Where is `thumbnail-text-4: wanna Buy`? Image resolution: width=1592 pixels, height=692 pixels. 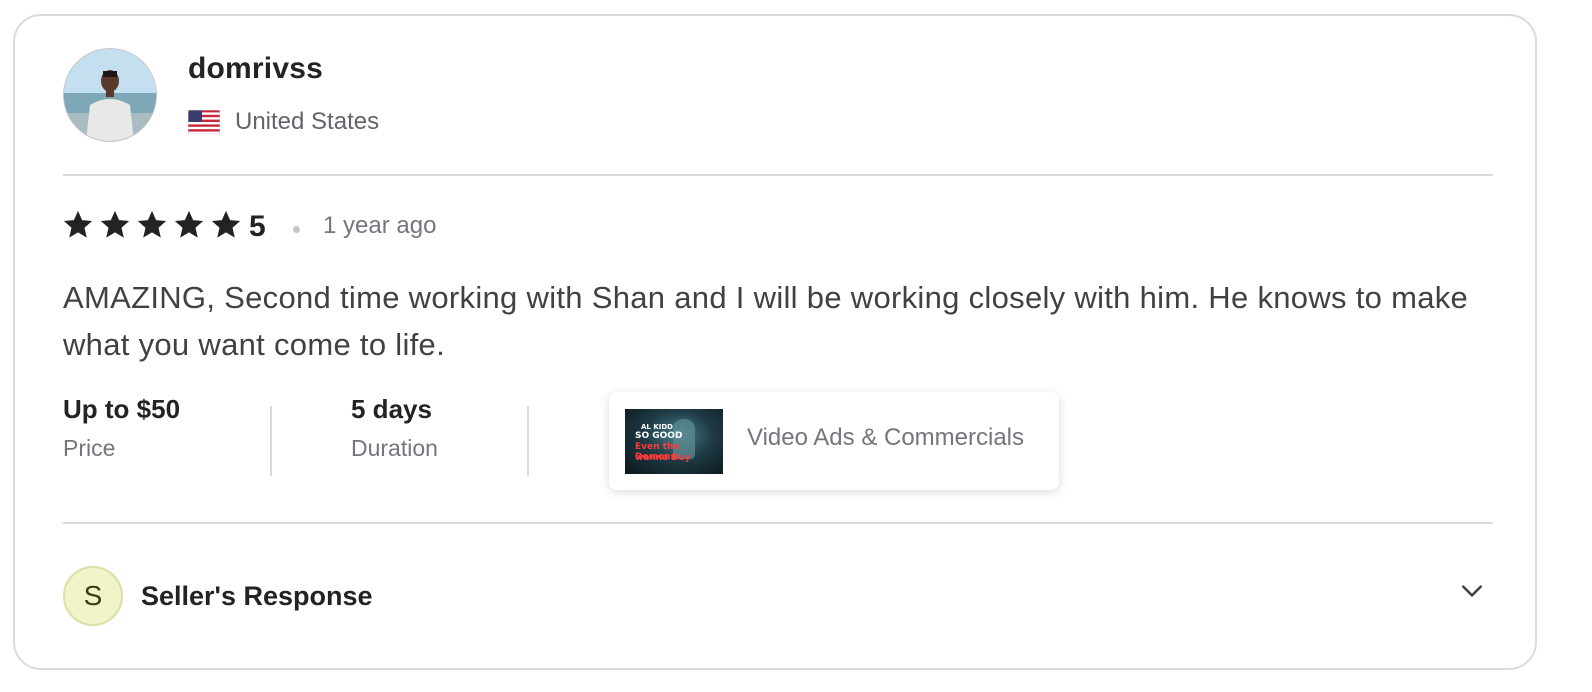
thumbnail-text-4: wanna Buy is located at coordinates (663, 458).